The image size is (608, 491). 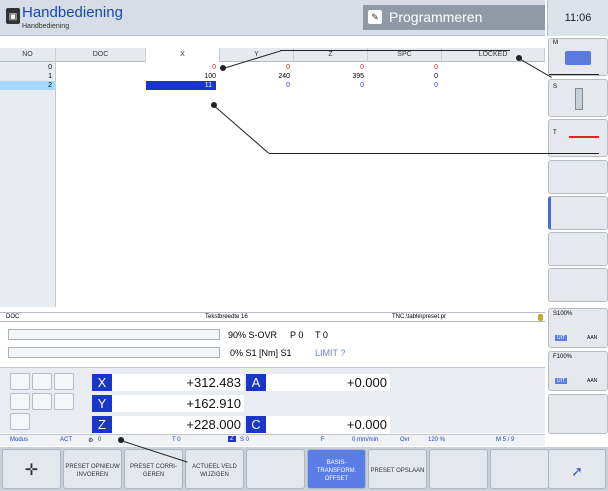 What do you see at coordinates (323, 440) in the screenshot?
I see `feed-label: F` at bounding box center [323, 440].